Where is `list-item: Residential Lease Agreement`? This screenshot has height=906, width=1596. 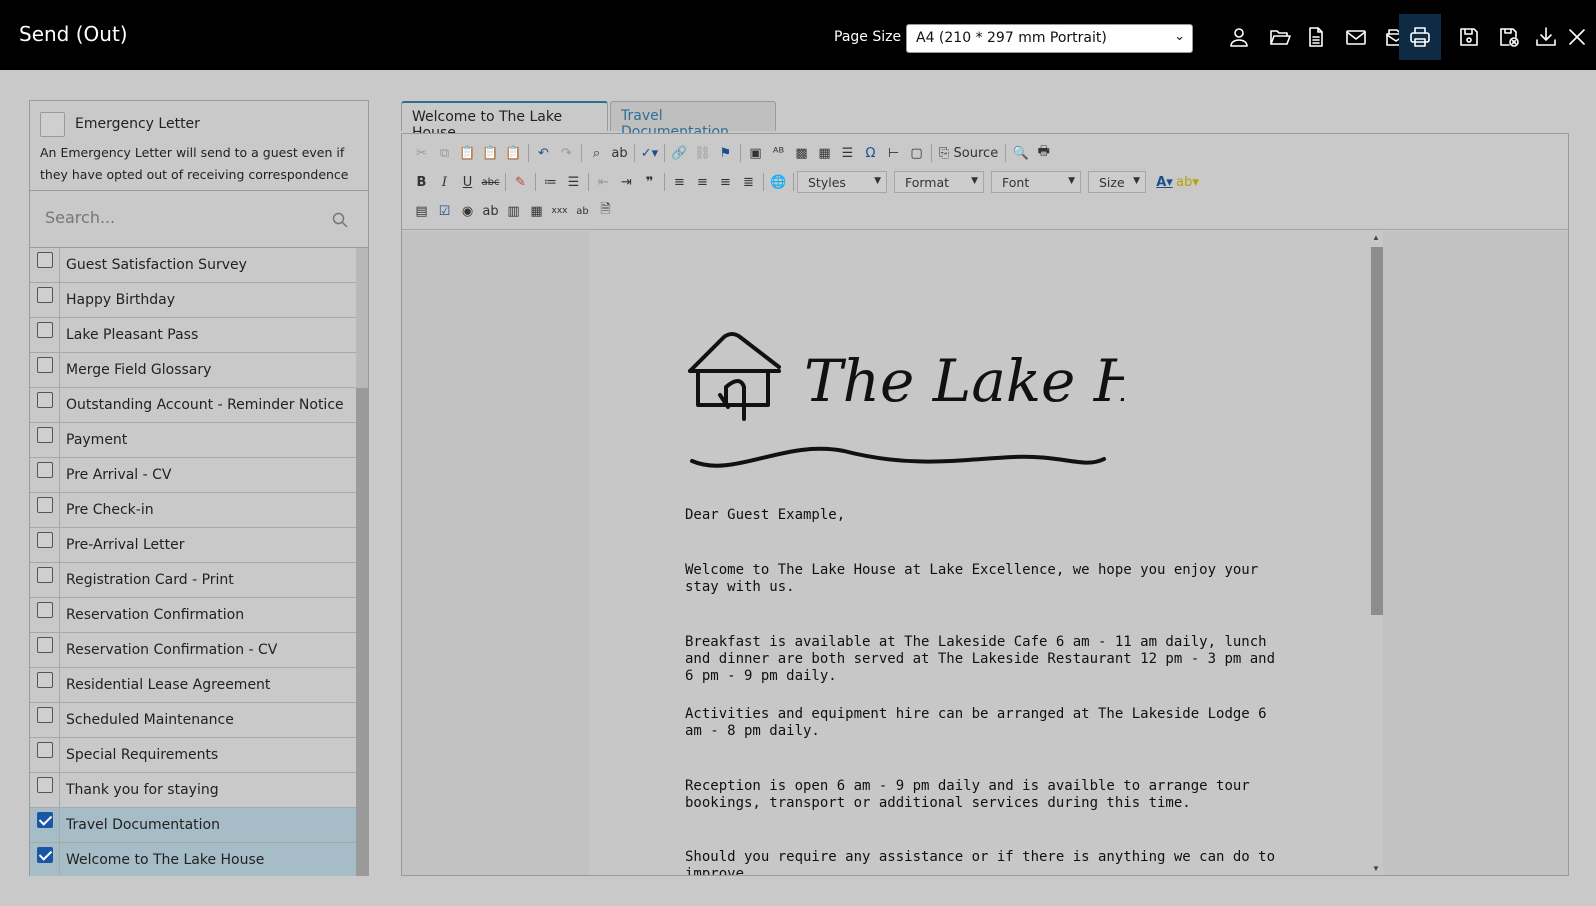 list-item: Residential Lease Agreement is located at coordinates (193, 685).